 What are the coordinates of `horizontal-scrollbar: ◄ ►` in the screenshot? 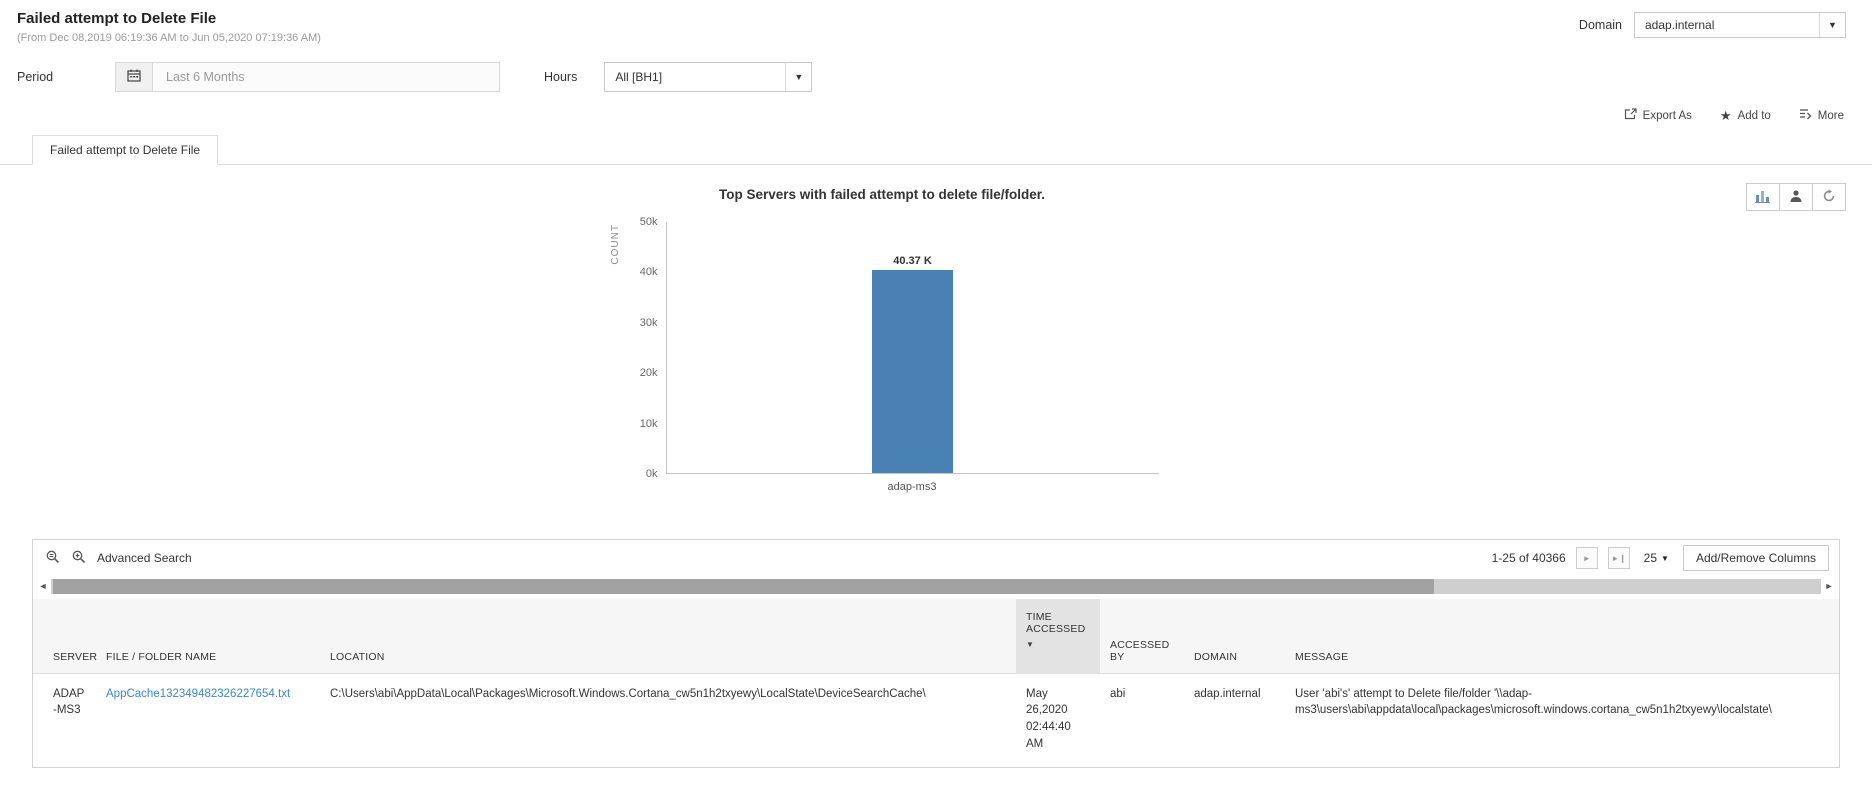 It's located at (936, 586).